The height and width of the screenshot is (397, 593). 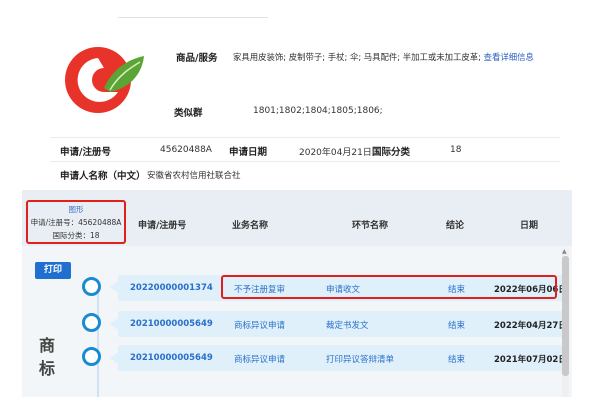 I want to click on goods-detail-link: 查看详细信息, so click(x=509, y=57).